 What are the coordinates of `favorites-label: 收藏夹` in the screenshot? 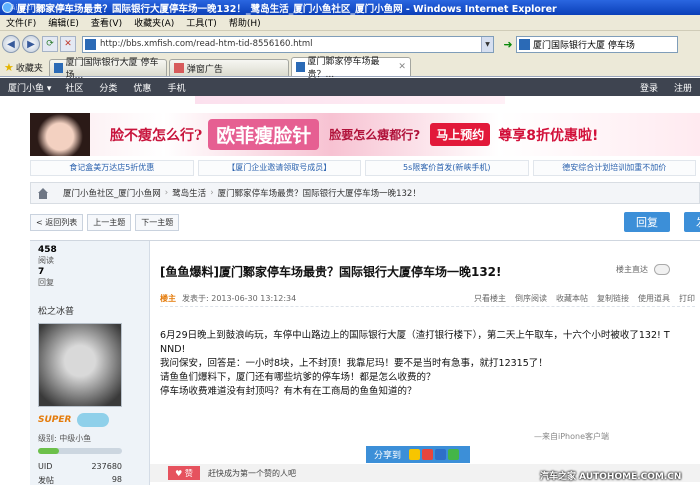 It's located at (29, 68).